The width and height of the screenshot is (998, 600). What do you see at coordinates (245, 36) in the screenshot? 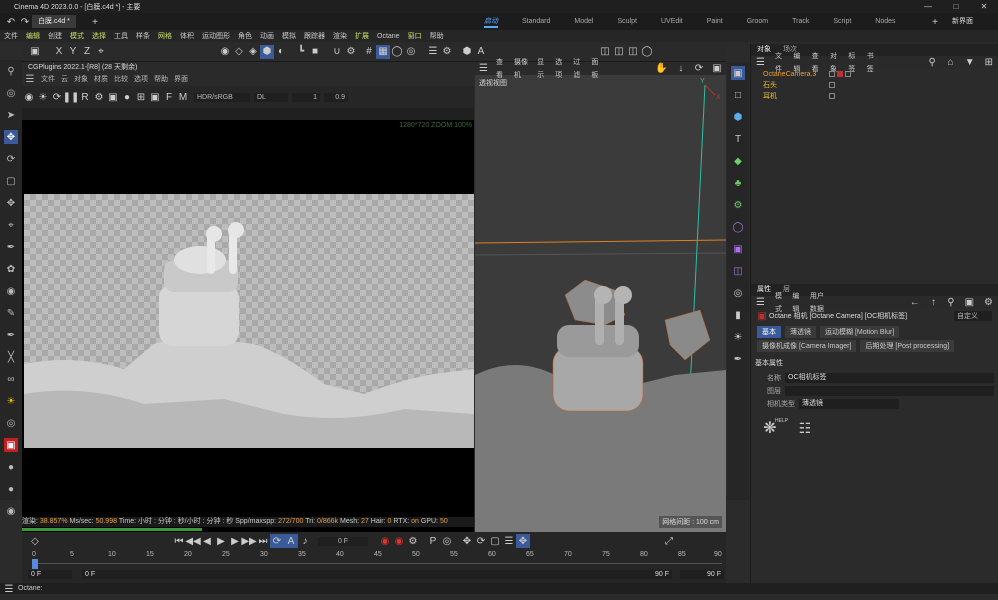
I see `menu-character: 角色` at bounding box center [245, 36].